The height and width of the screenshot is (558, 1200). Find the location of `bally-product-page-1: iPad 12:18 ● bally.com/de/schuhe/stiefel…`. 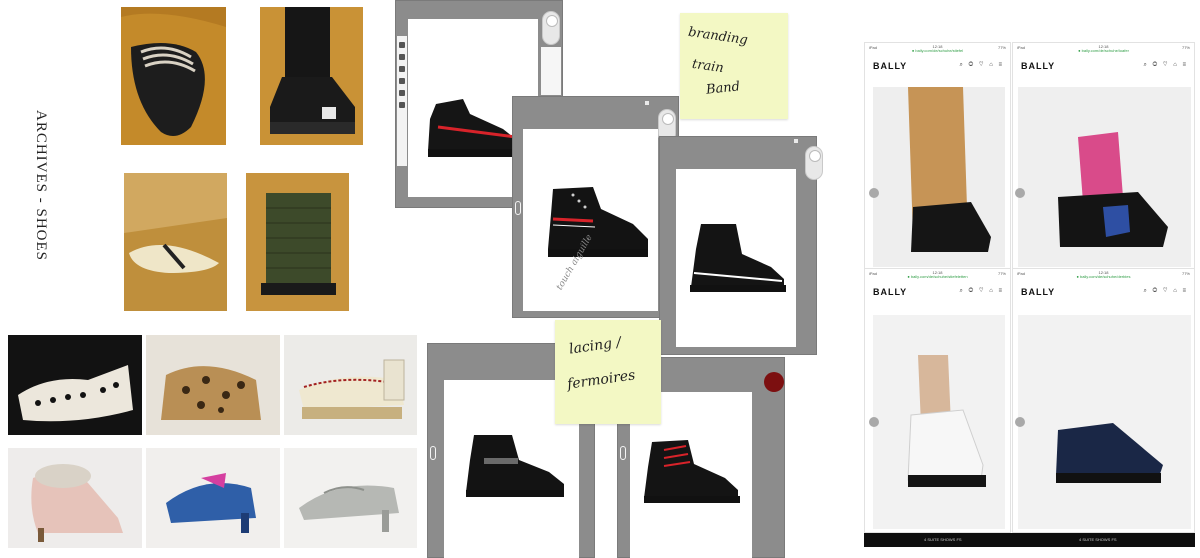

bally-product-page-1: iPad 12:18 ● bally.com/de/schuhe/stiefel… is located at coordinates (937, 157).